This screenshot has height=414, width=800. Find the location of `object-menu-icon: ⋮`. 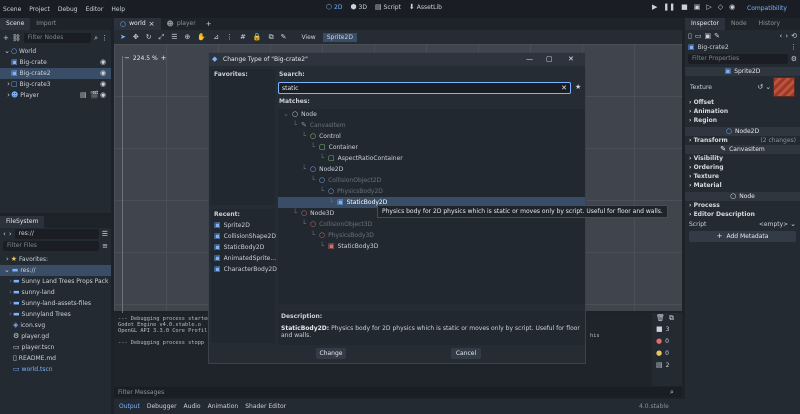

object-menu-icon: ⋮ is located at coordinates (793, 47).